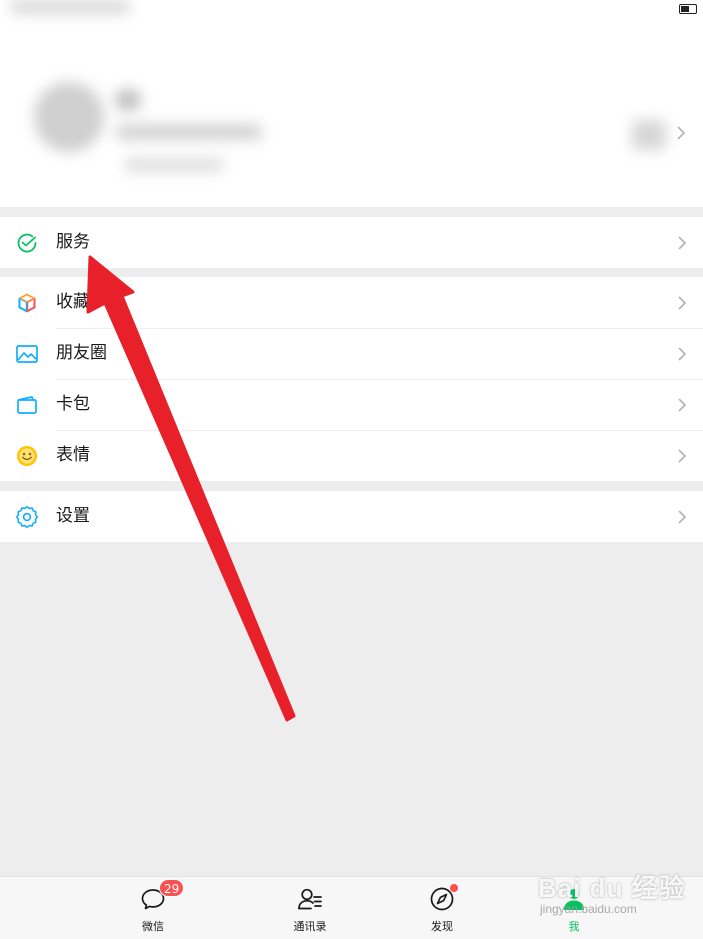 The width and height of the screenshot is (703, 939). I want to click on menu-item-favorites: 收藏, so click(351, 302).